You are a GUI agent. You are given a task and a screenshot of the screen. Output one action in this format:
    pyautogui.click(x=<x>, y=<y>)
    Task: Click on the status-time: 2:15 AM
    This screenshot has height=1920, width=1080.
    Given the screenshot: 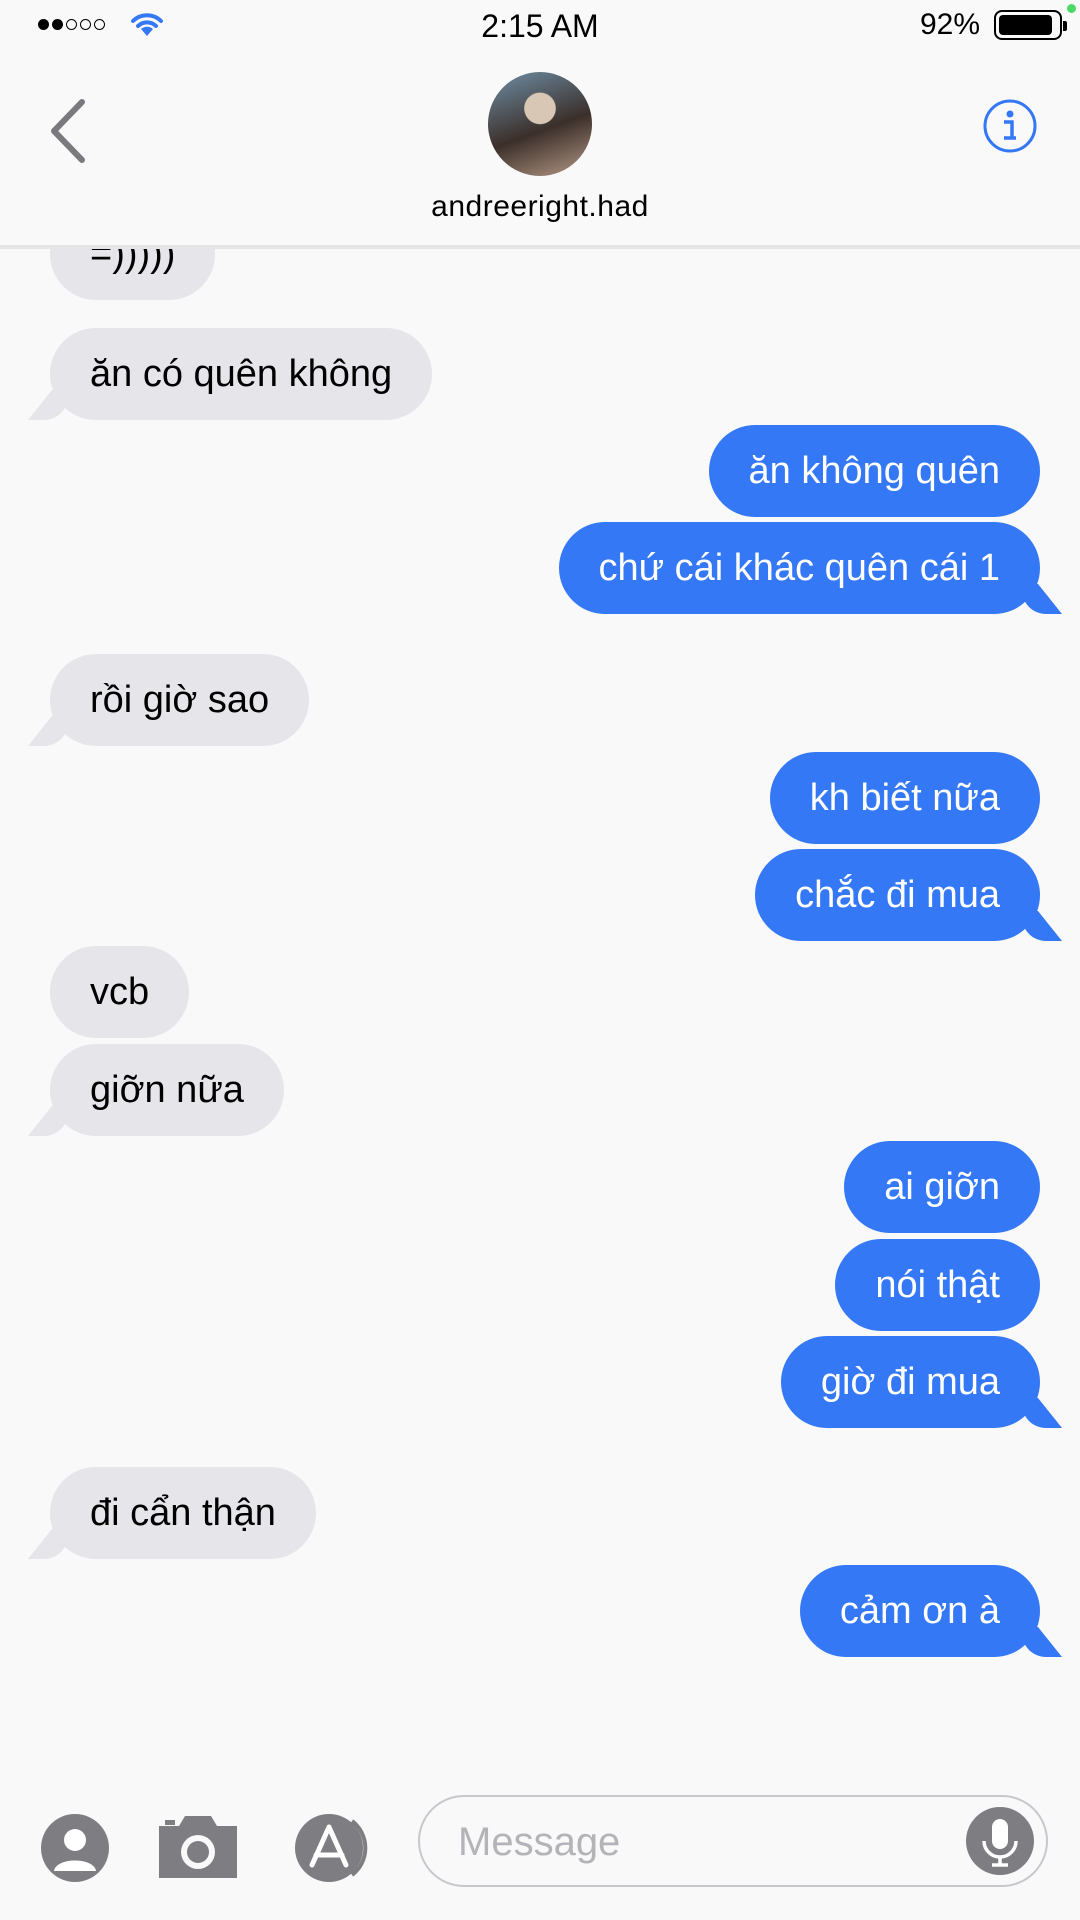 What is the action you would take?
    pyautogui.click(x=540, y=26)
    